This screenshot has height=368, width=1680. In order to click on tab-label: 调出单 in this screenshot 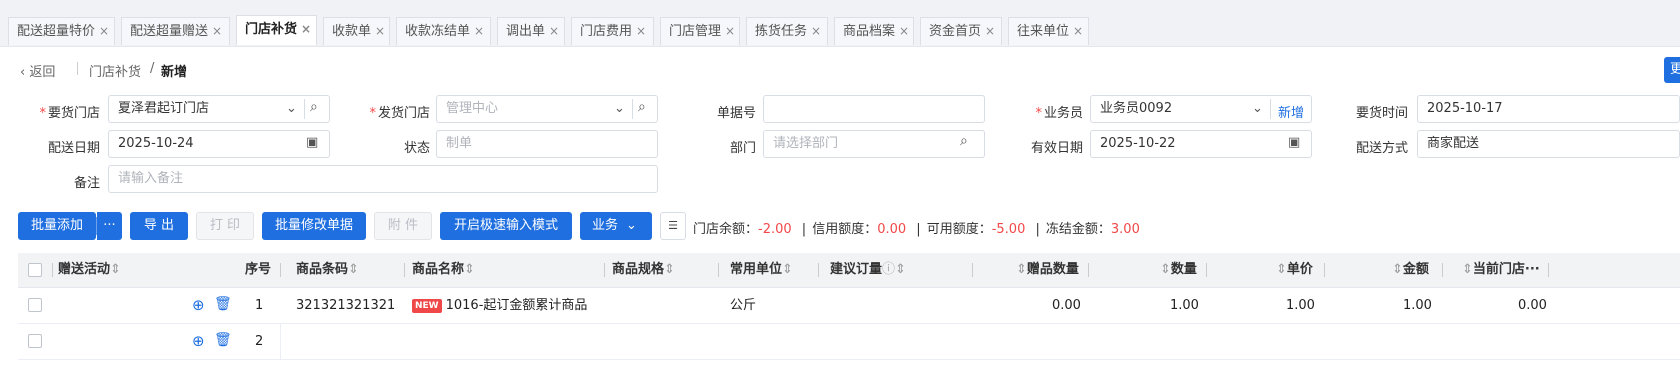, I will do `click(526, 31)`.